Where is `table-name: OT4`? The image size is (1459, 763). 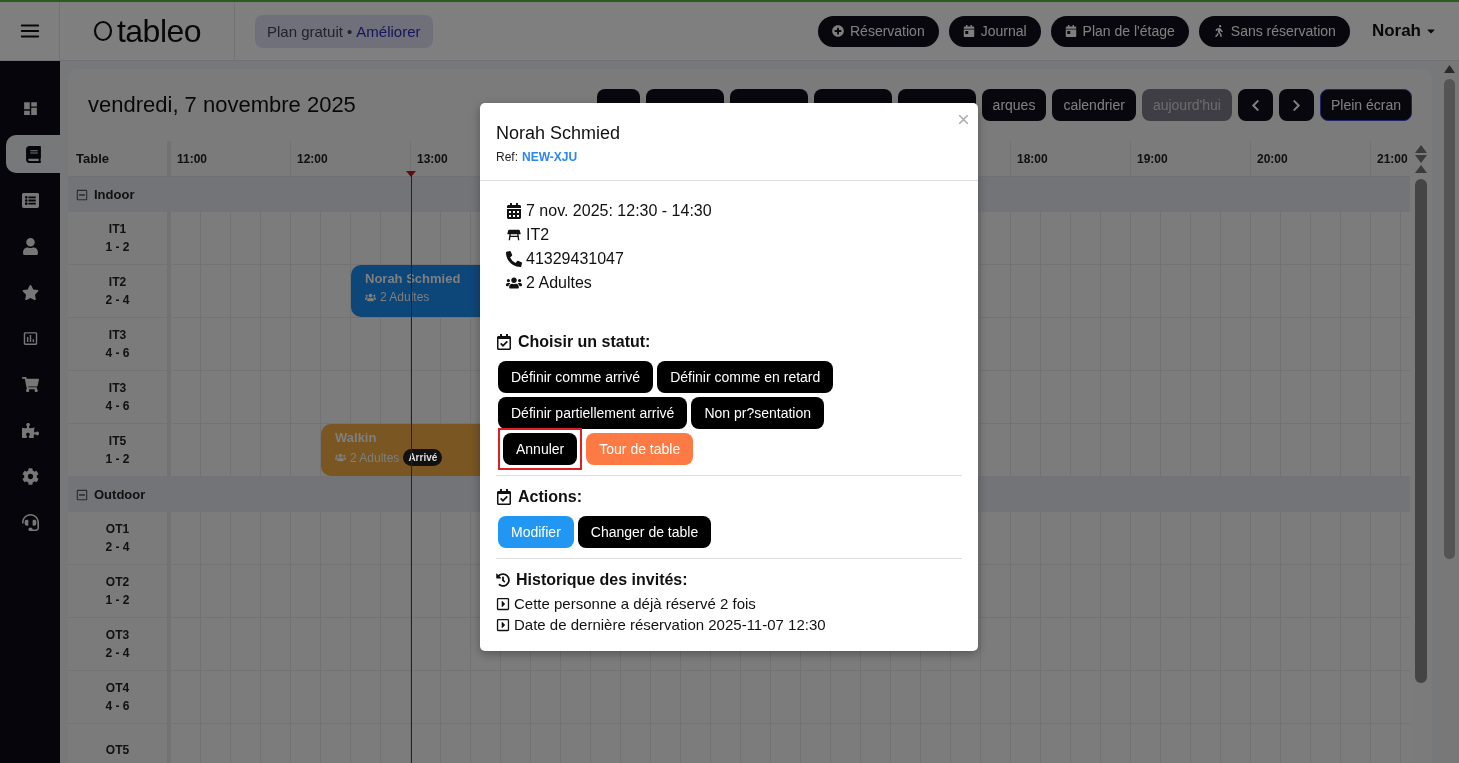 table-name: OT4 is located at coordinates (117, 688).